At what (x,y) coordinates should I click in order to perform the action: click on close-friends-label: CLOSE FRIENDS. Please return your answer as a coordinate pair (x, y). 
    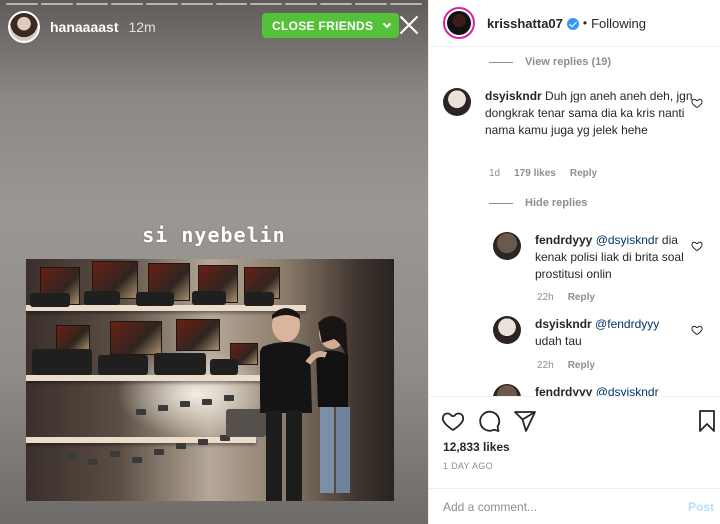
    Looking at the image, I should click on (323, 25).